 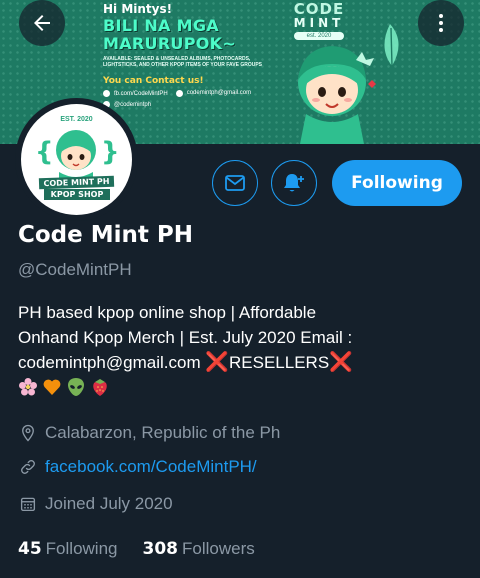 I want to click on envelope-icon, so click(x=235, y=183).